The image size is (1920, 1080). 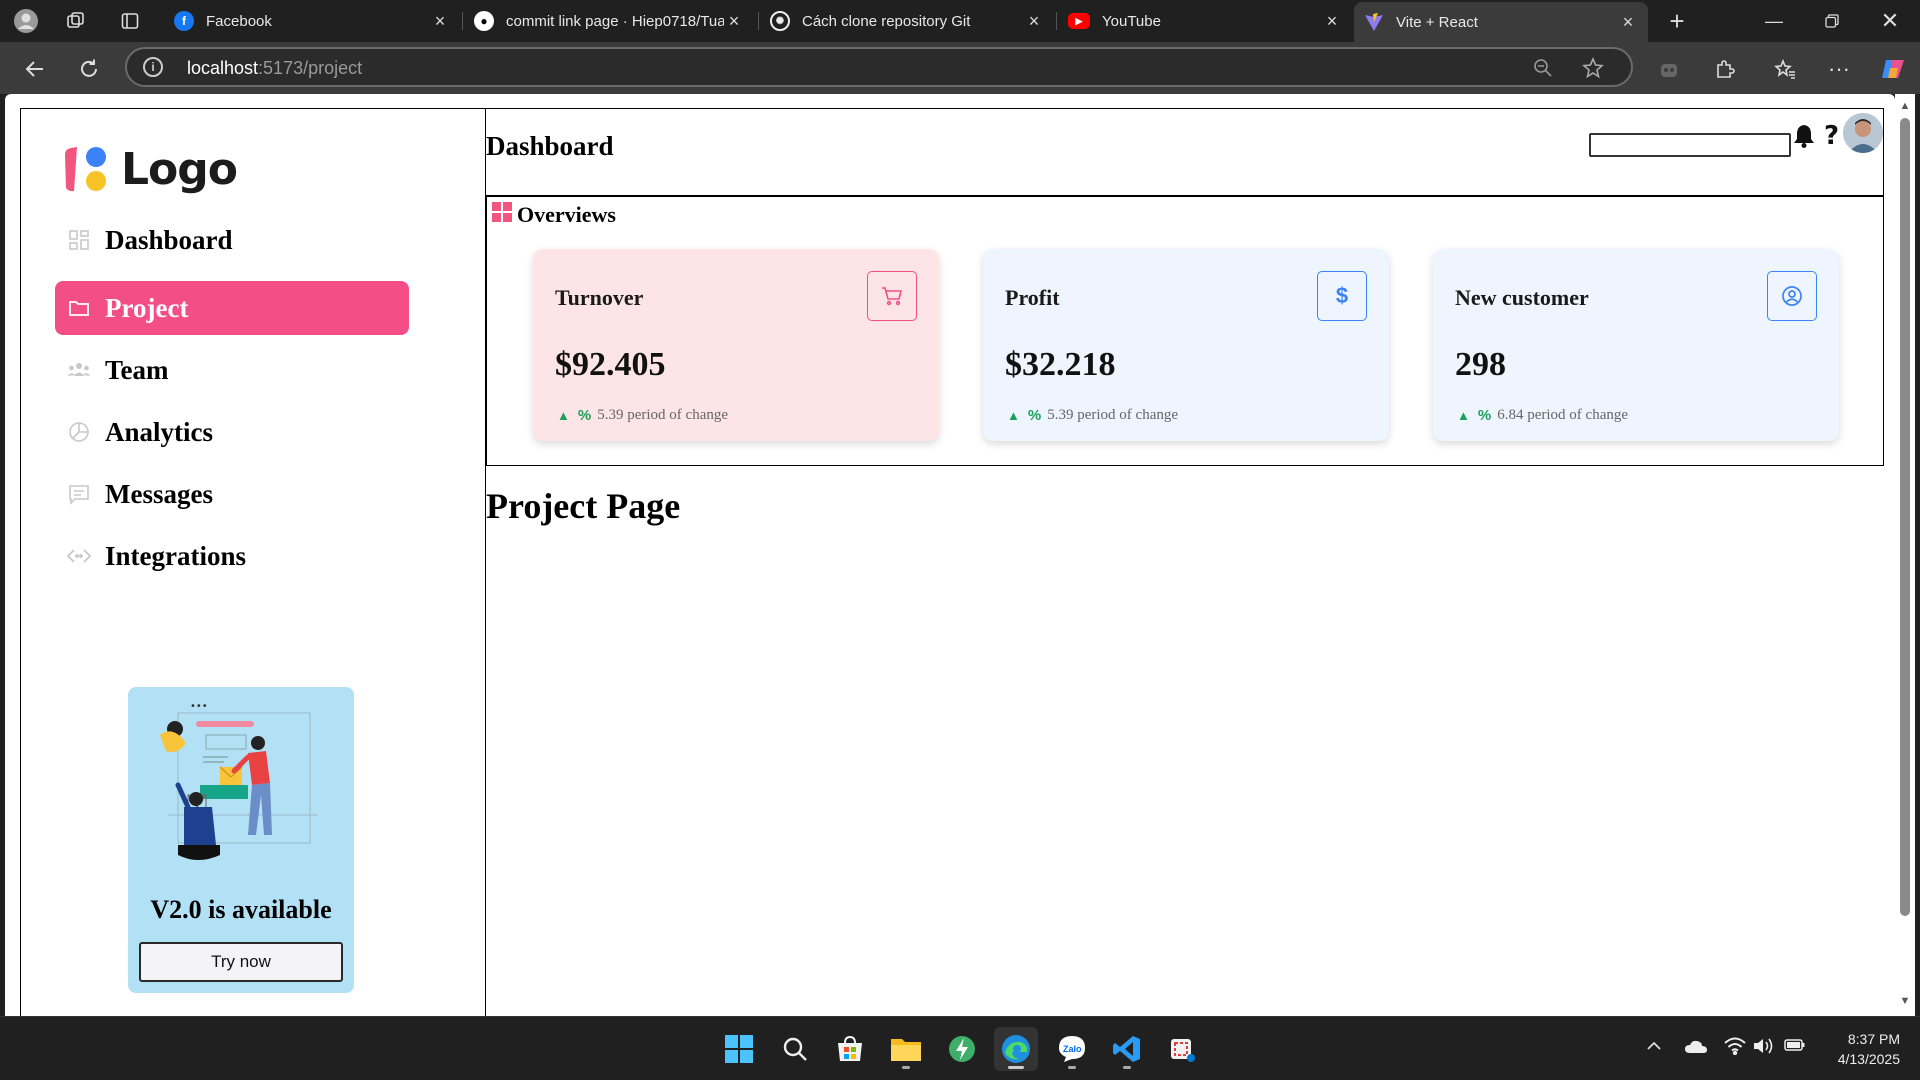 What do you see at coordinates (1205, 21) in the screenshot?
I see `tab-youtube: ▶ YouTube ×` at bounding box center [1205, 21].